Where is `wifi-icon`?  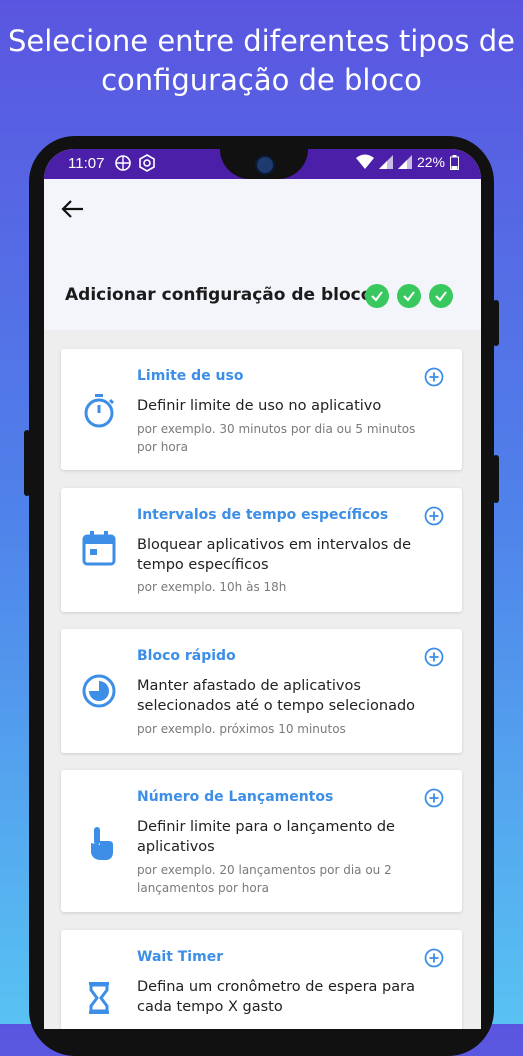 wifi-icon is located at coordinates (364, 161).